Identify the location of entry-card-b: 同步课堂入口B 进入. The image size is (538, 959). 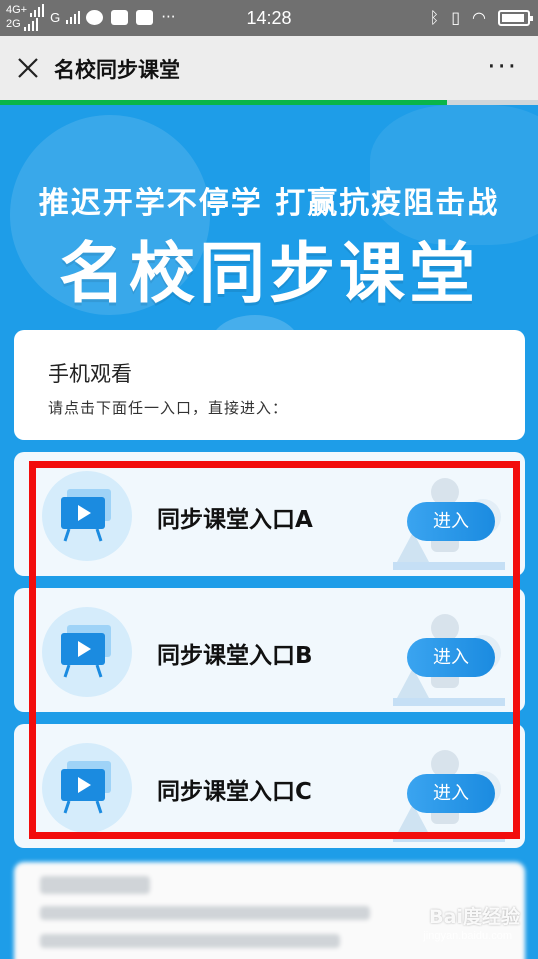
(269, 650).